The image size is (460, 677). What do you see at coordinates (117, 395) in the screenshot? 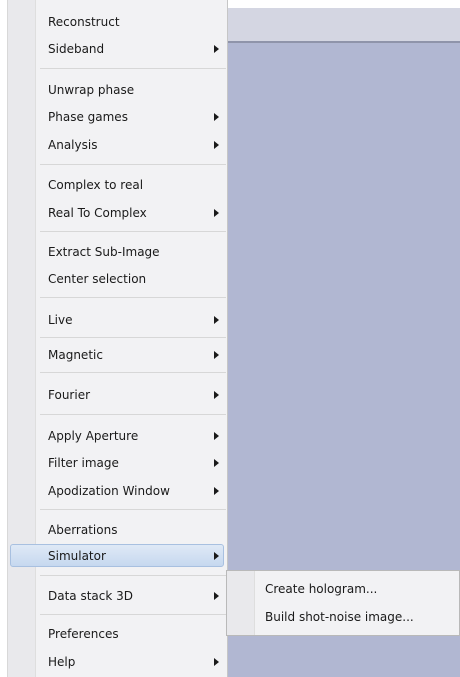
I see `menu-item-fourier: Fourier` at bounding box center [117, 395].